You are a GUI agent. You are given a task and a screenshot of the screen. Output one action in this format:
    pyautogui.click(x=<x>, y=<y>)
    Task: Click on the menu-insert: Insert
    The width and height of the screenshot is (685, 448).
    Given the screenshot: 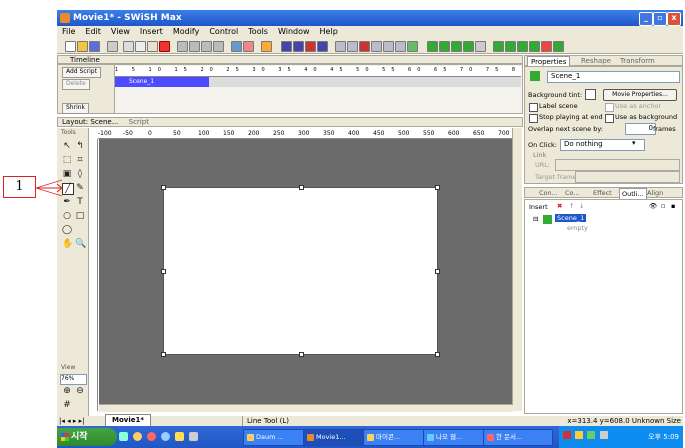 What is the action you would take?
    pyautogui.click(x=151, y=32)
    